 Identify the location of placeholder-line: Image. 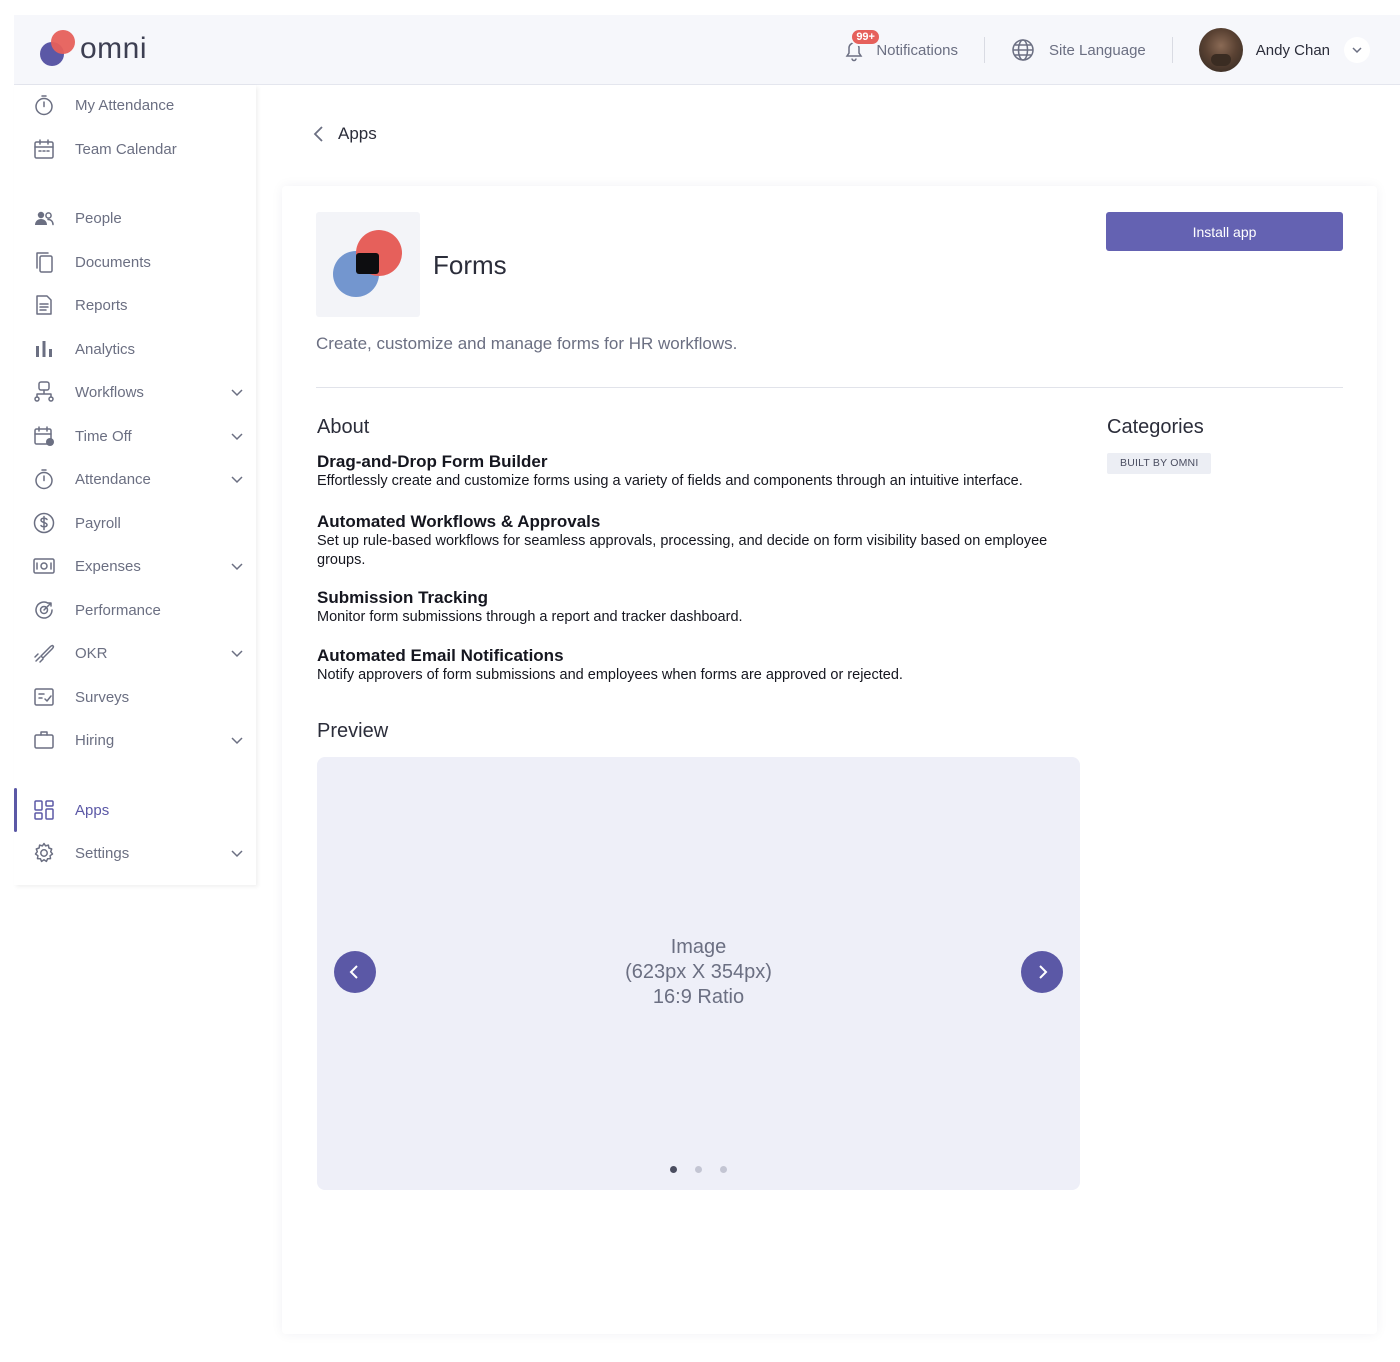
(698, 947).